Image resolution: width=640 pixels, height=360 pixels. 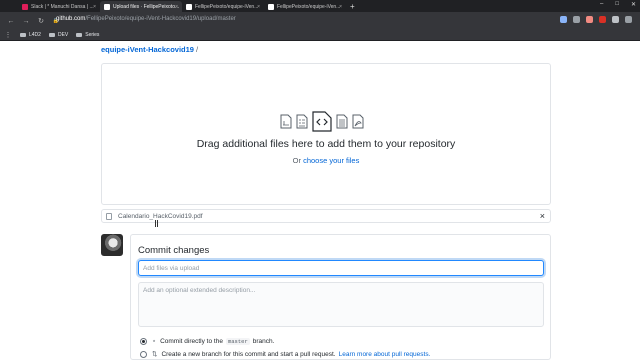 I want to click on learn-more-link: Learn more about pull requests., so click(x=385, y=354).